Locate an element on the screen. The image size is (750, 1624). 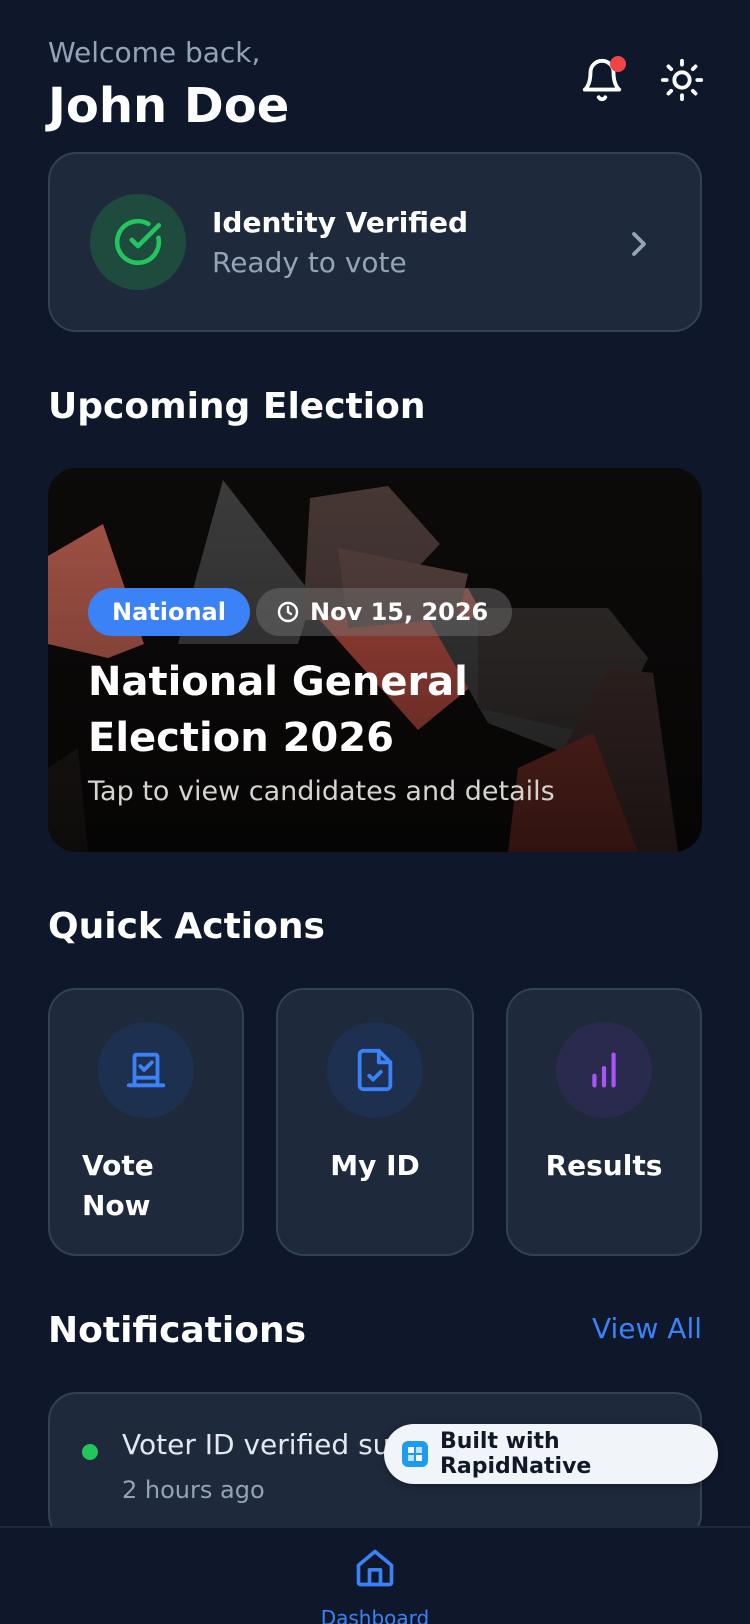
results-icon-circle is located at coordinates (604, 1070).